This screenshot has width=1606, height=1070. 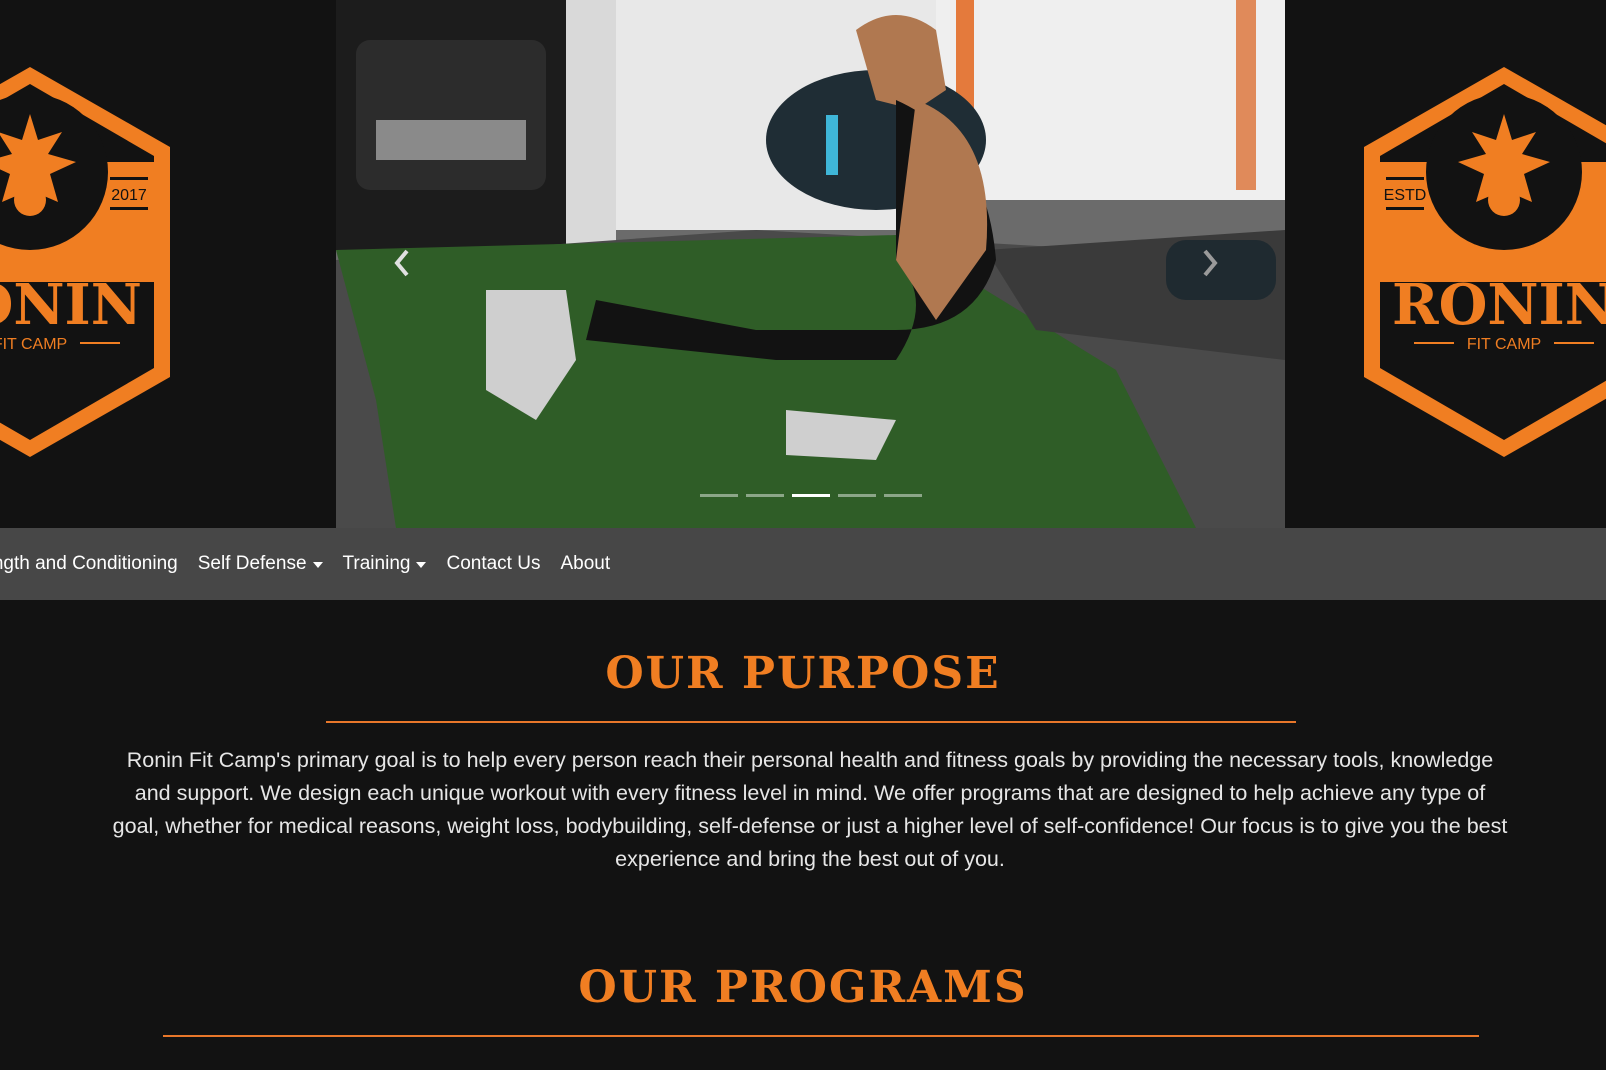 I want to click on purpose-heading: OUR PURPOSE, so click(x=803, y=673).